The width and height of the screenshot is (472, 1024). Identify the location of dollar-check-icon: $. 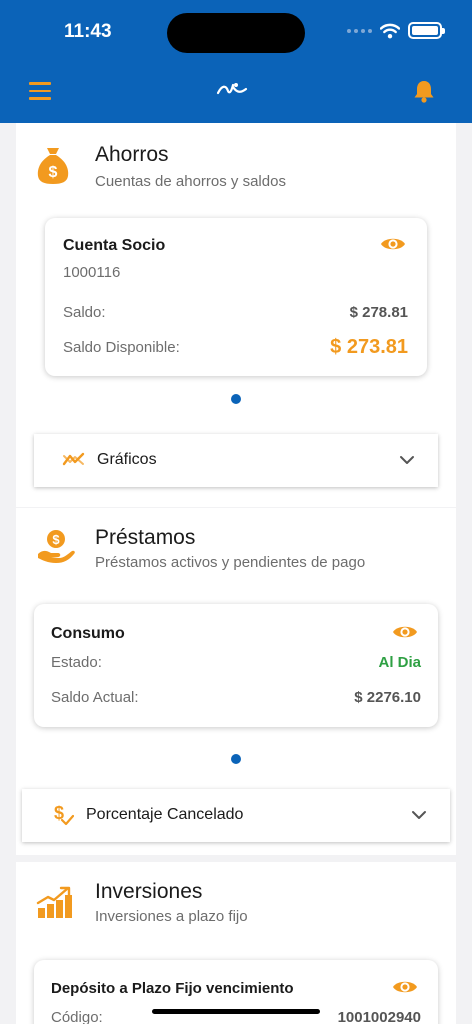
(64, 814).